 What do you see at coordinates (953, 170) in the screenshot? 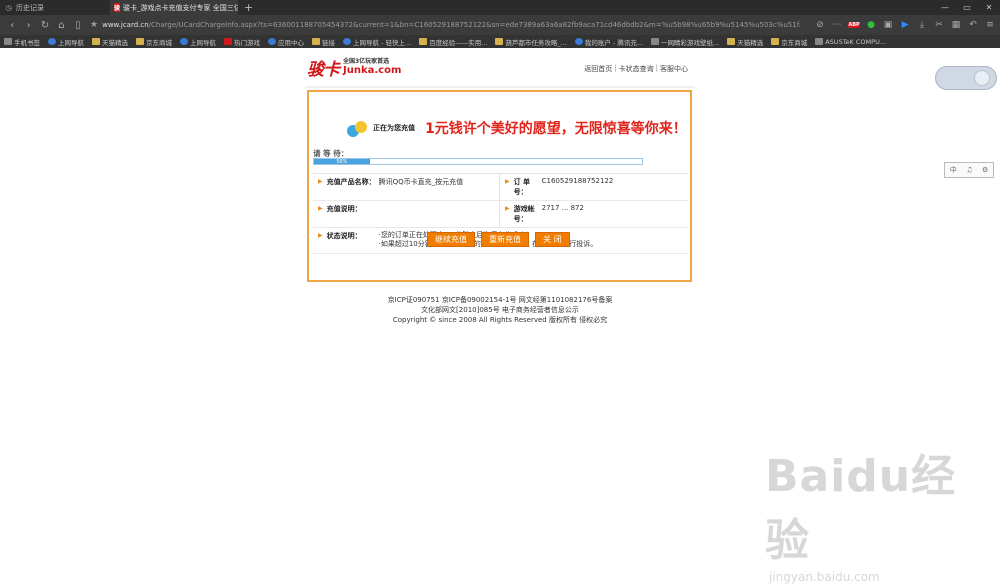
I see `chinese-icon: 中` at bounding box center [953, 170].